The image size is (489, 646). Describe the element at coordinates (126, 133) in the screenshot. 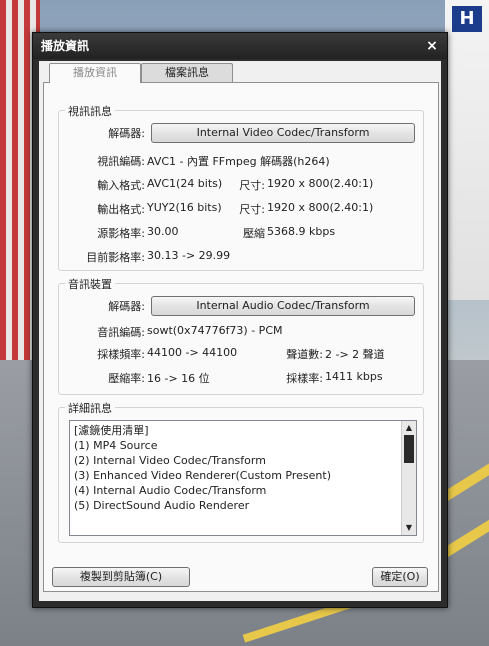

I see `video-decoder-label: 解碼器:` at that location.